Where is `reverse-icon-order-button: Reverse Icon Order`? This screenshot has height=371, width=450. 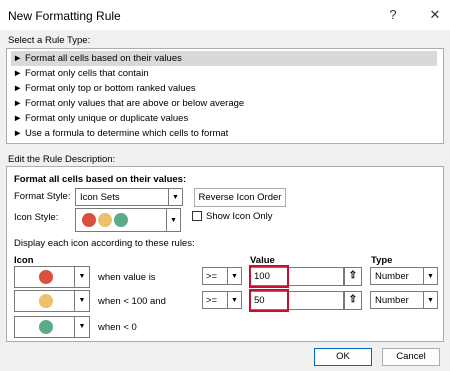
reverse-icon-order-button: Reverse Icon Order is located at coordinates (240, 197).